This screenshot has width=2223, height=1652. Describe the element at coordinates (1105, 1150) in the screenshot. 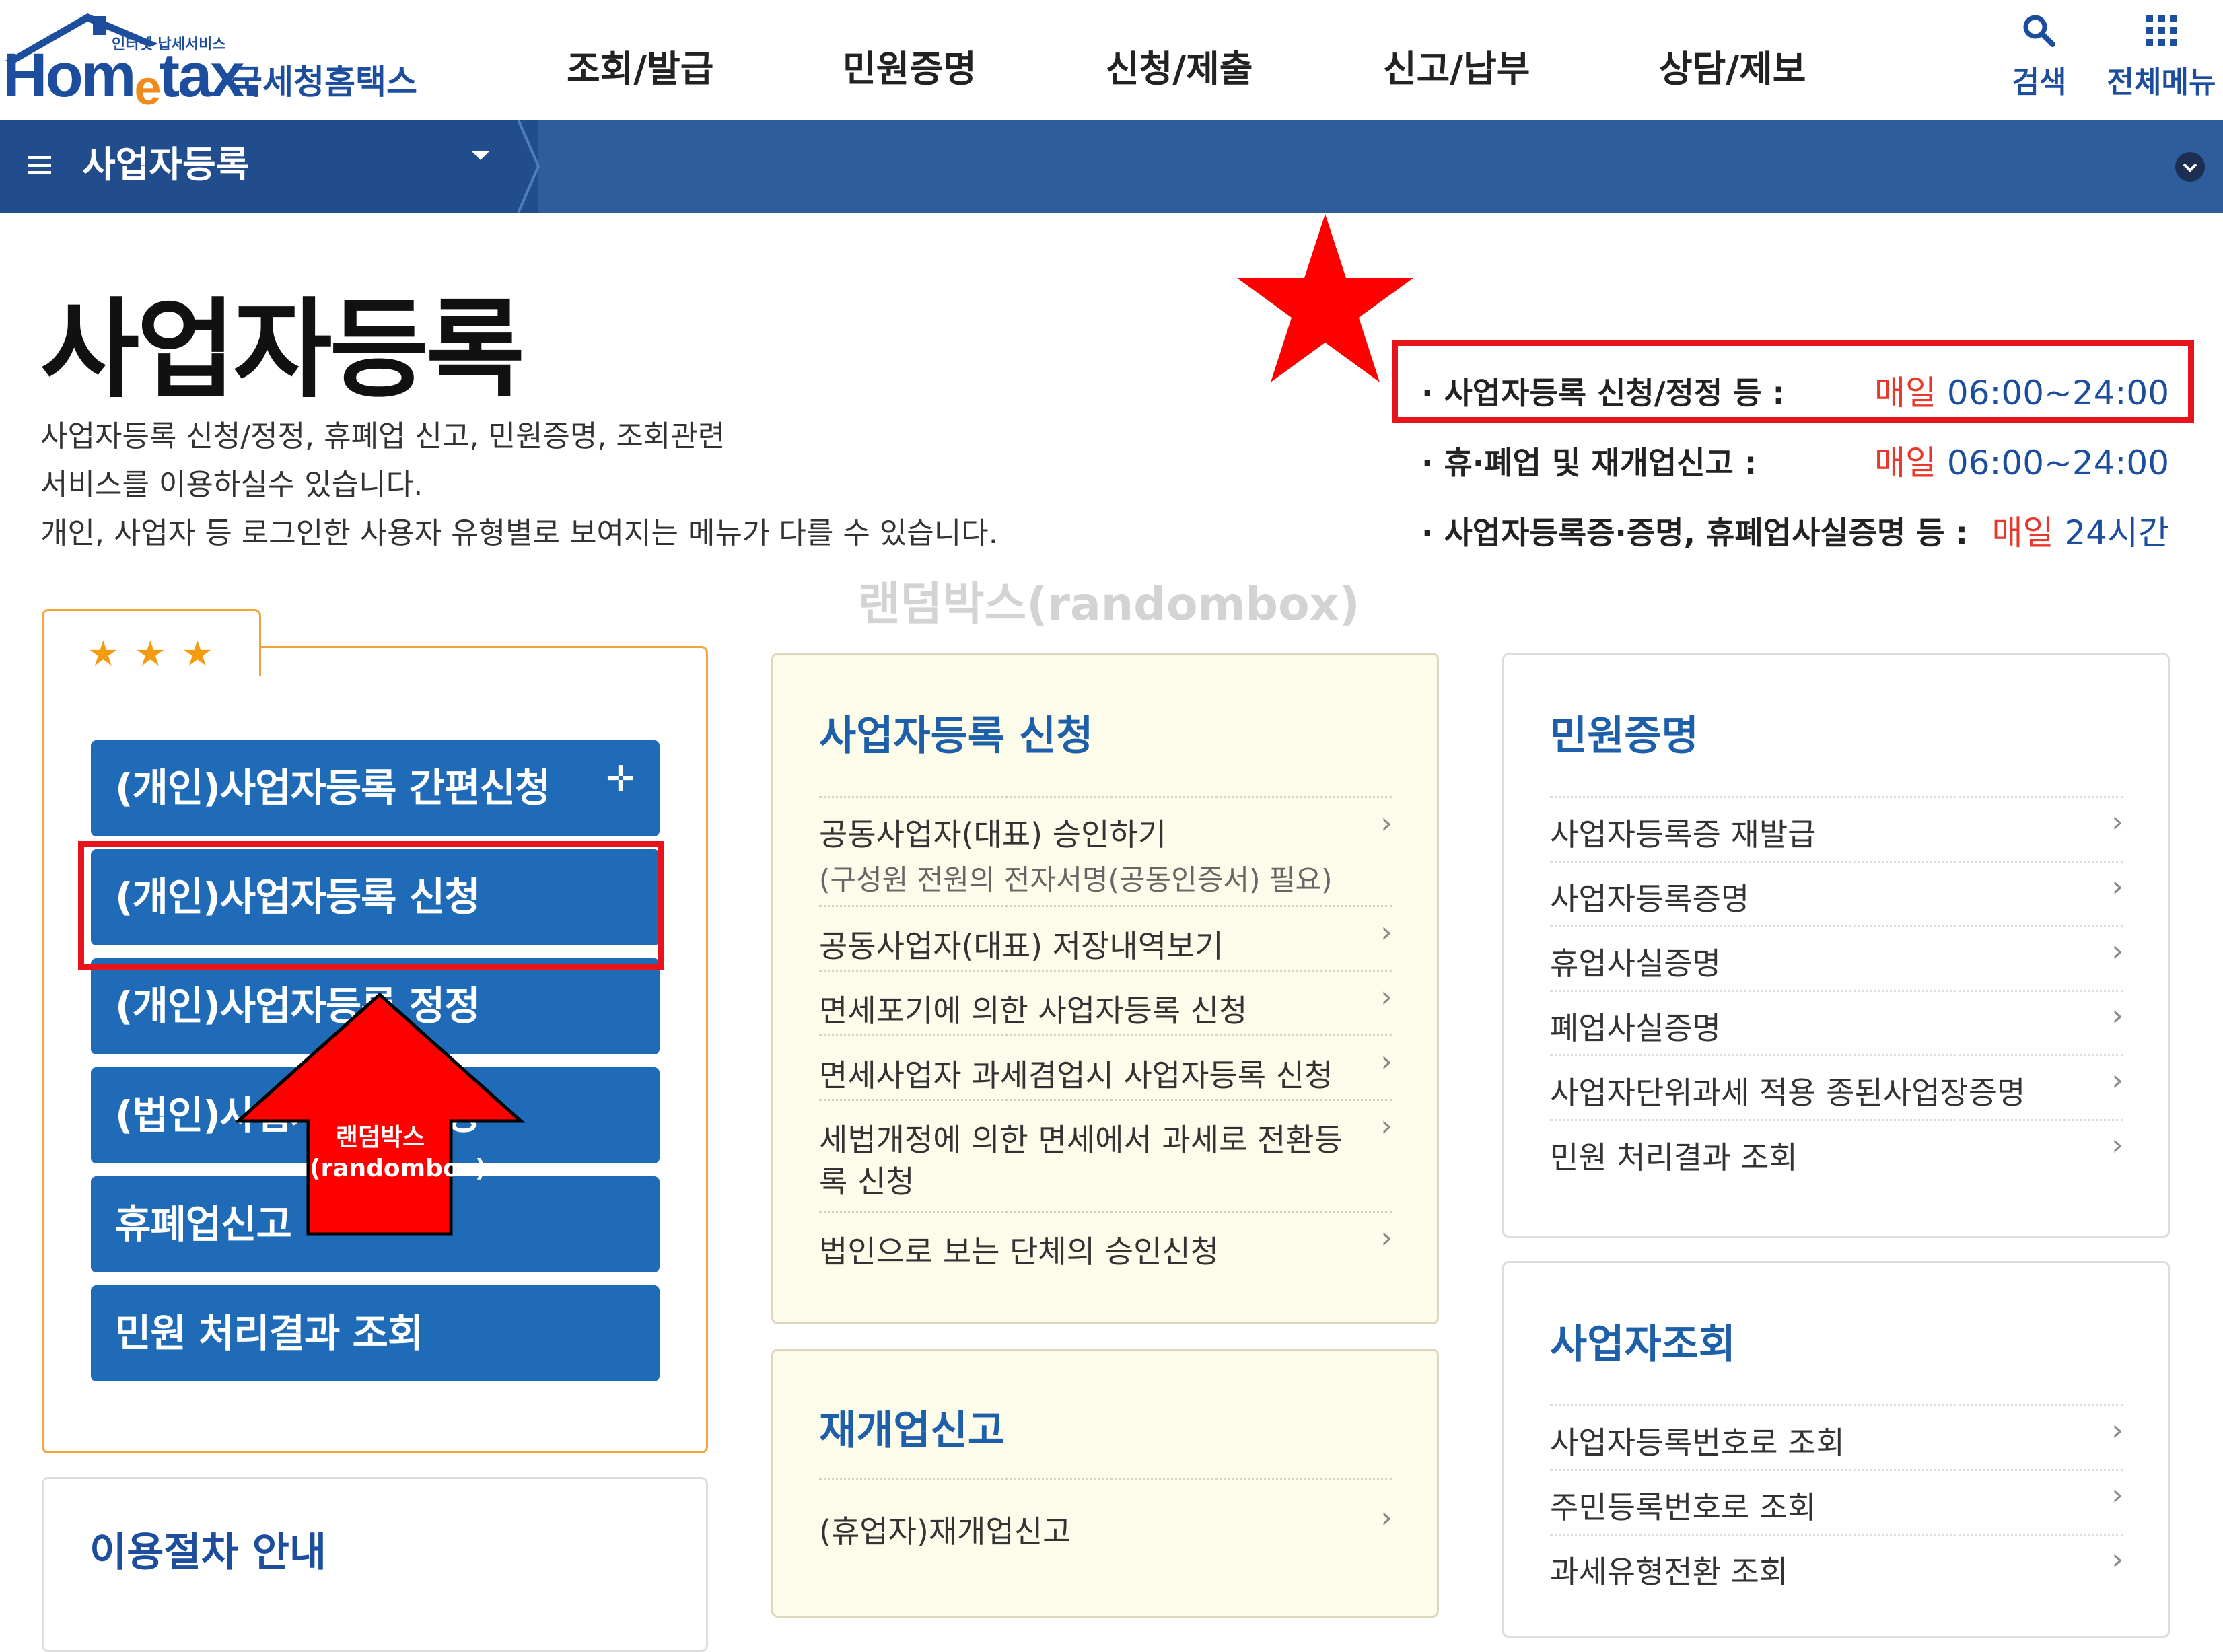

I see `list-item: 세법개정에 의한 면세에서 과세로 전환등 록 신청 ›` at that location.